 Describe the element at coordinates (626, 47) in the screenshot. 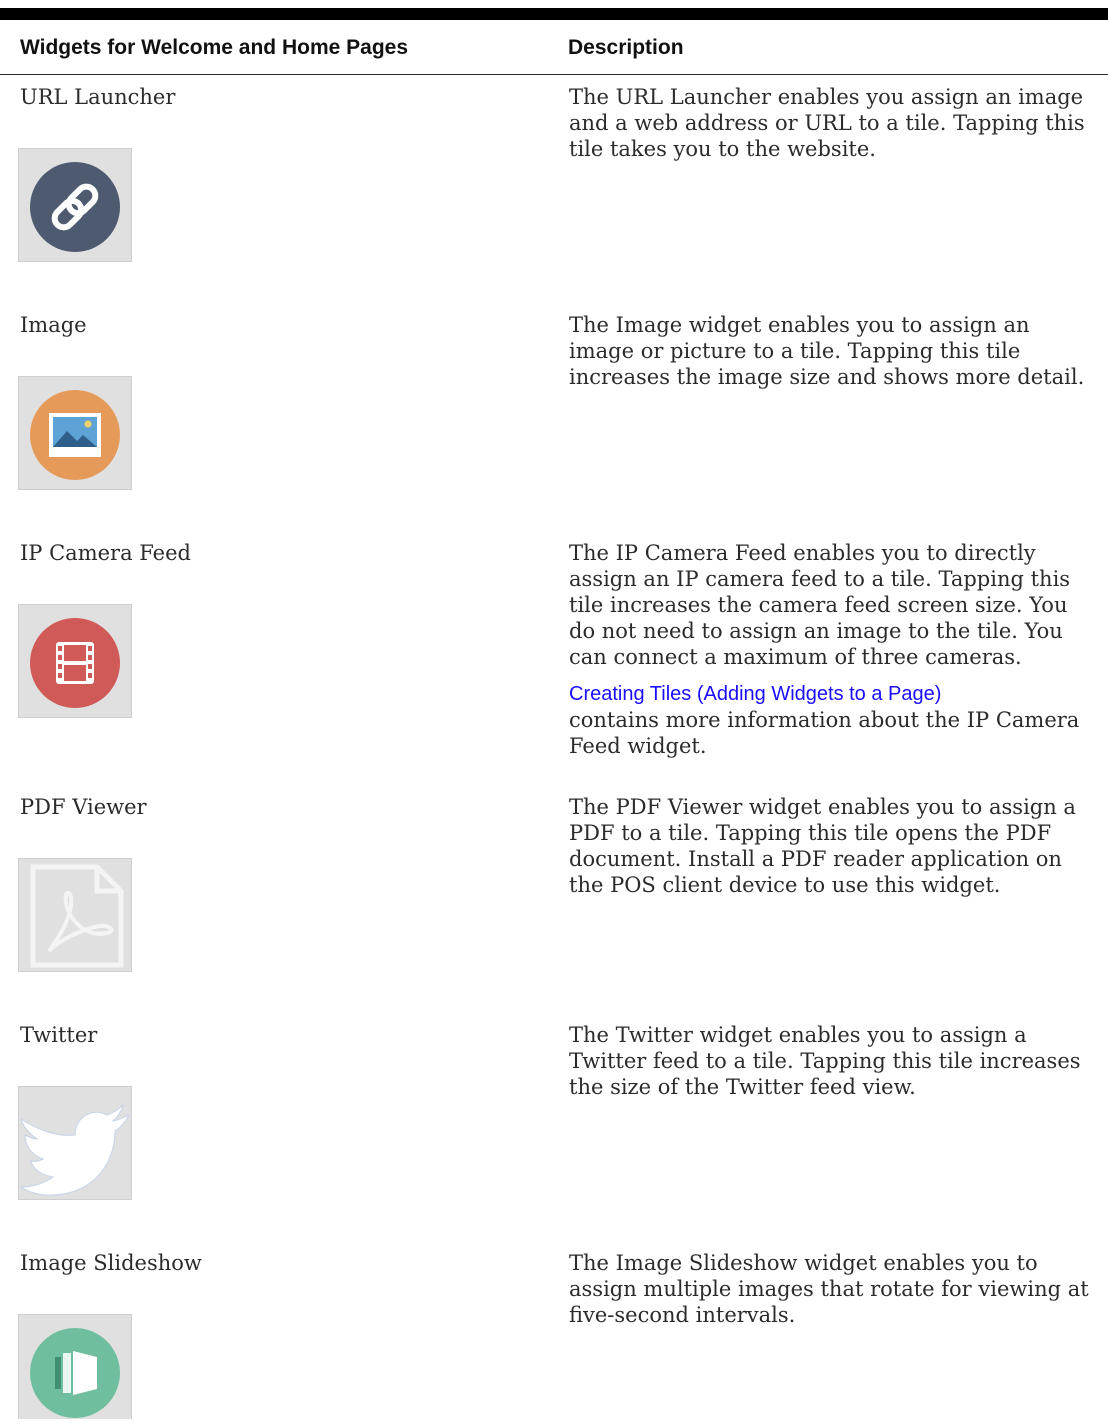

I see `column-header-description: Description` at that location.